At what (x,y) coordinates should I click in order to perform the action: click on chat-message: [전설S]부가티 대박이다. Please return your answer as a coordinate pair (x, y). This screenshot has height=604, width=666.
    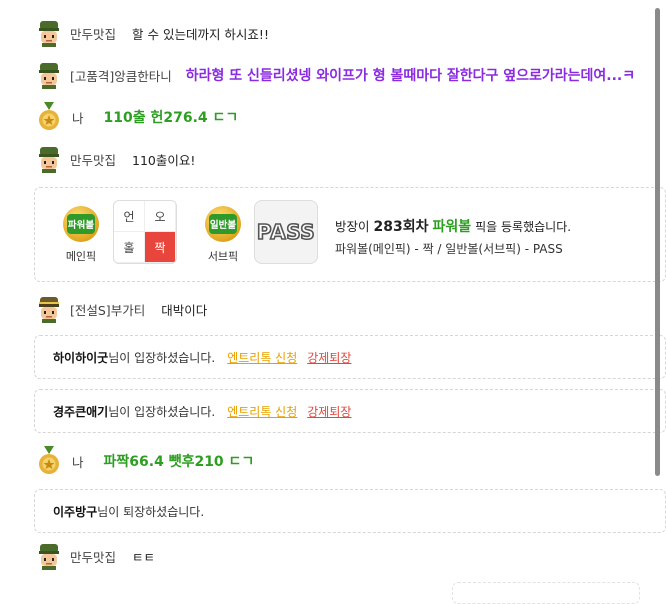
    Looking at the image, I should click on (120, 309).